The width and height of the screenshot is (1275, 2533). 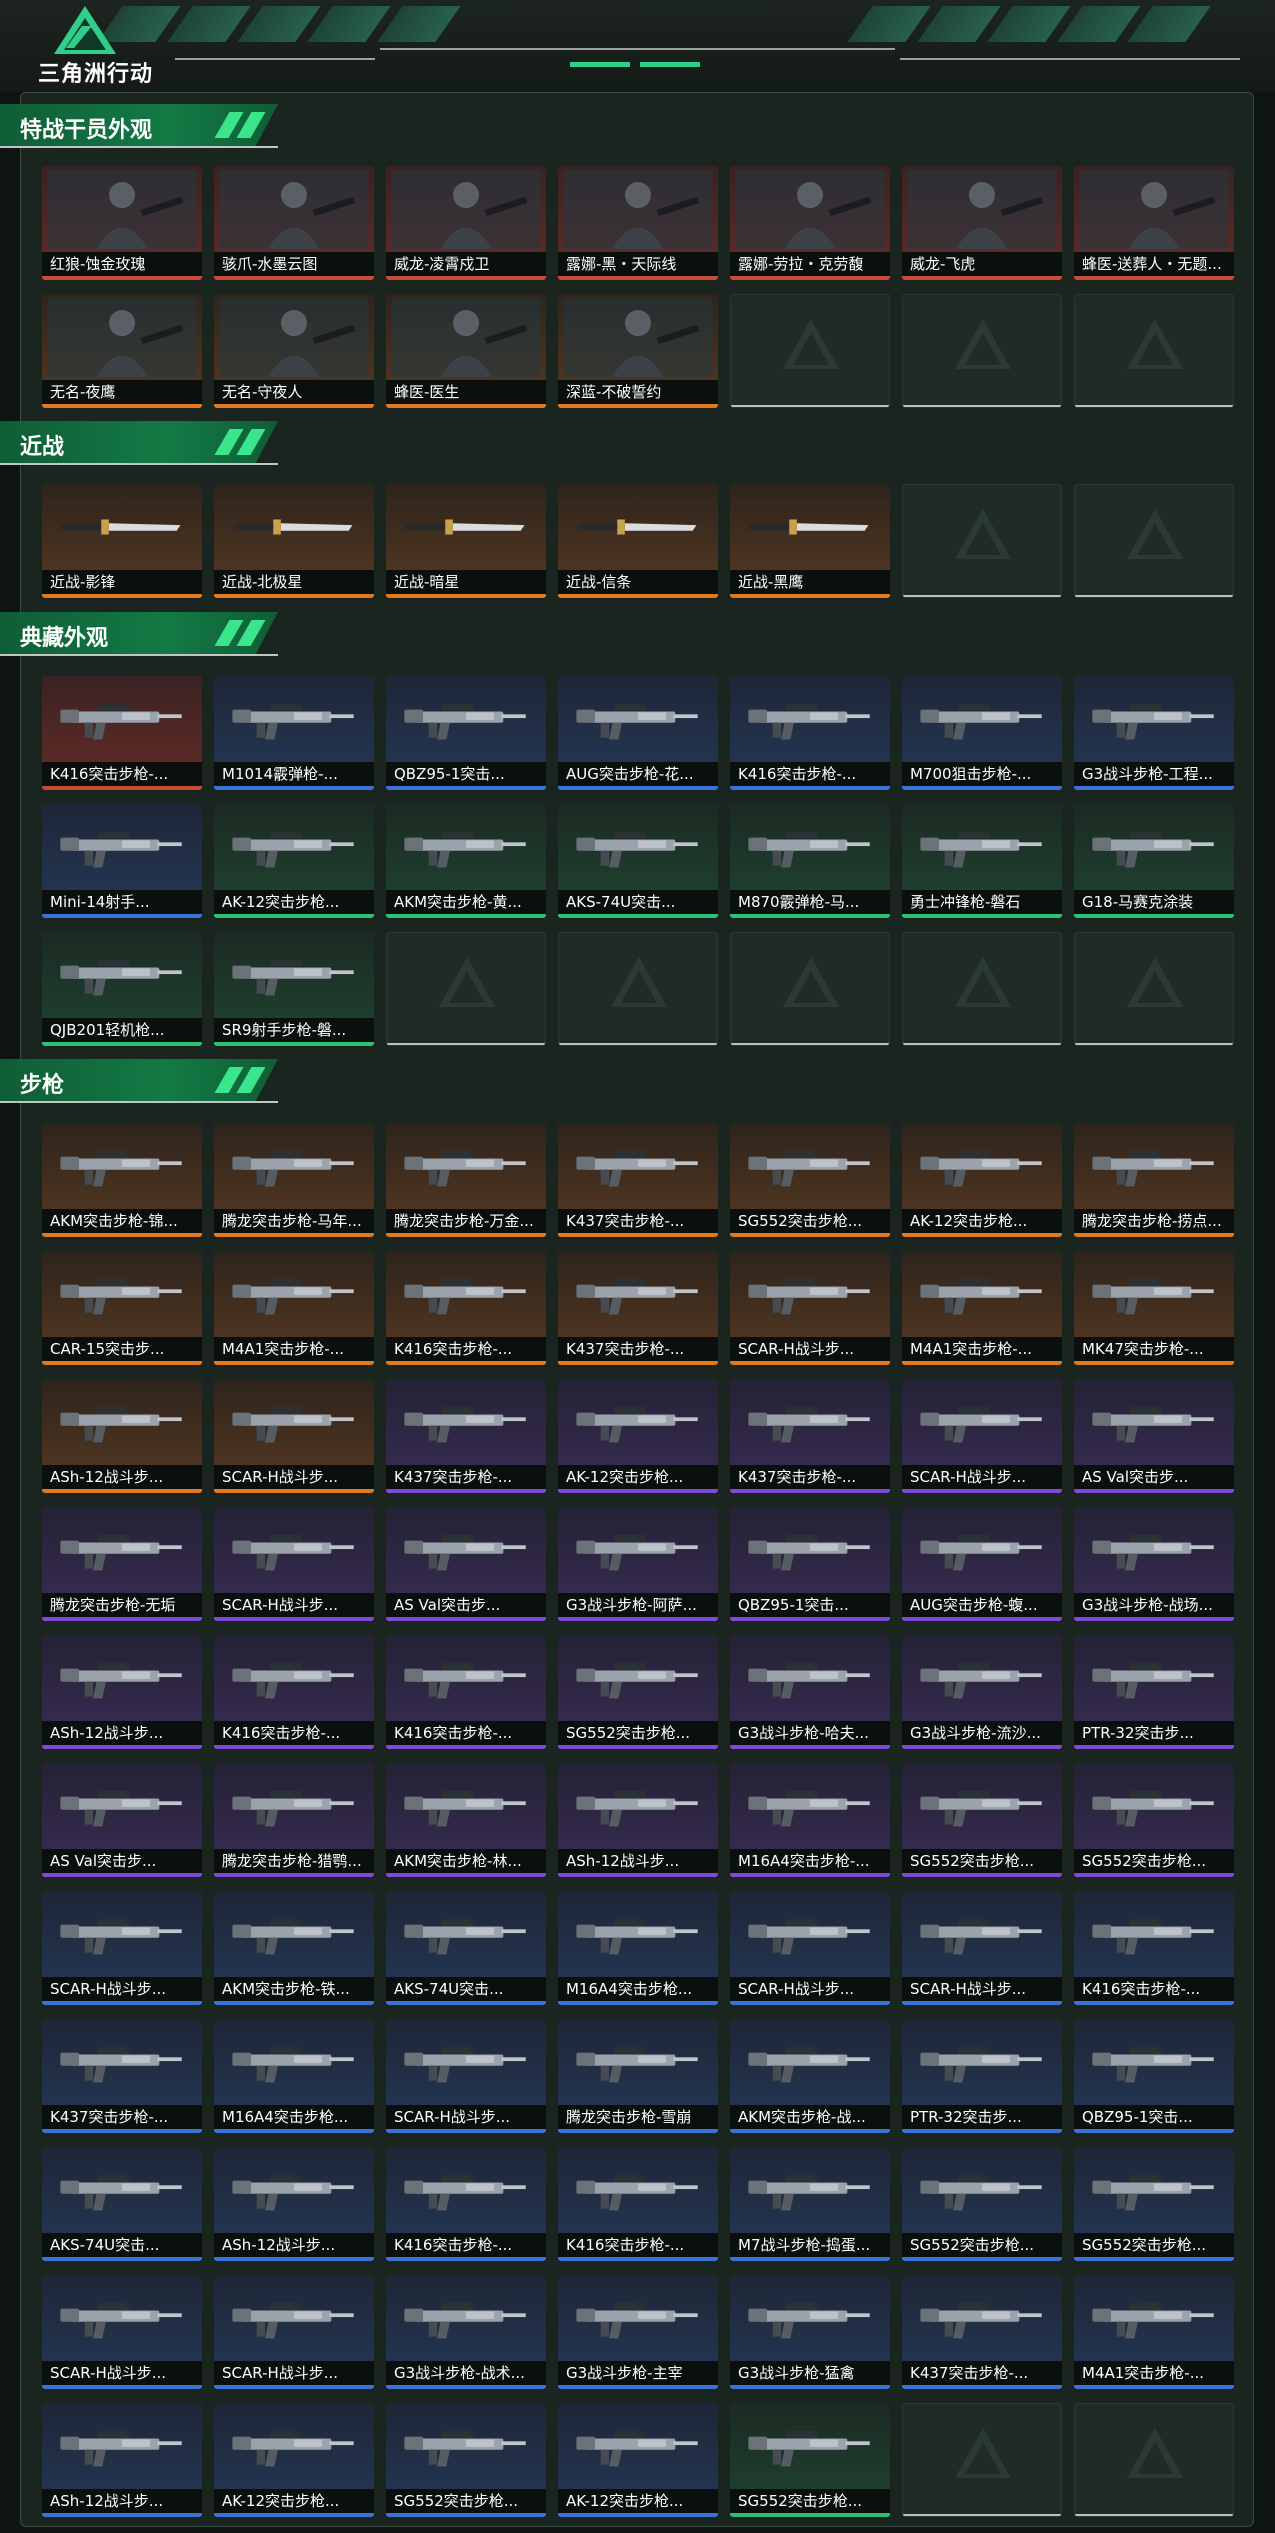 What do you see at coordinates (638, 2332) in the screenshot?
I see `item-tile: G3战斗步枪-主宰` at bounding box center [638, 2332].